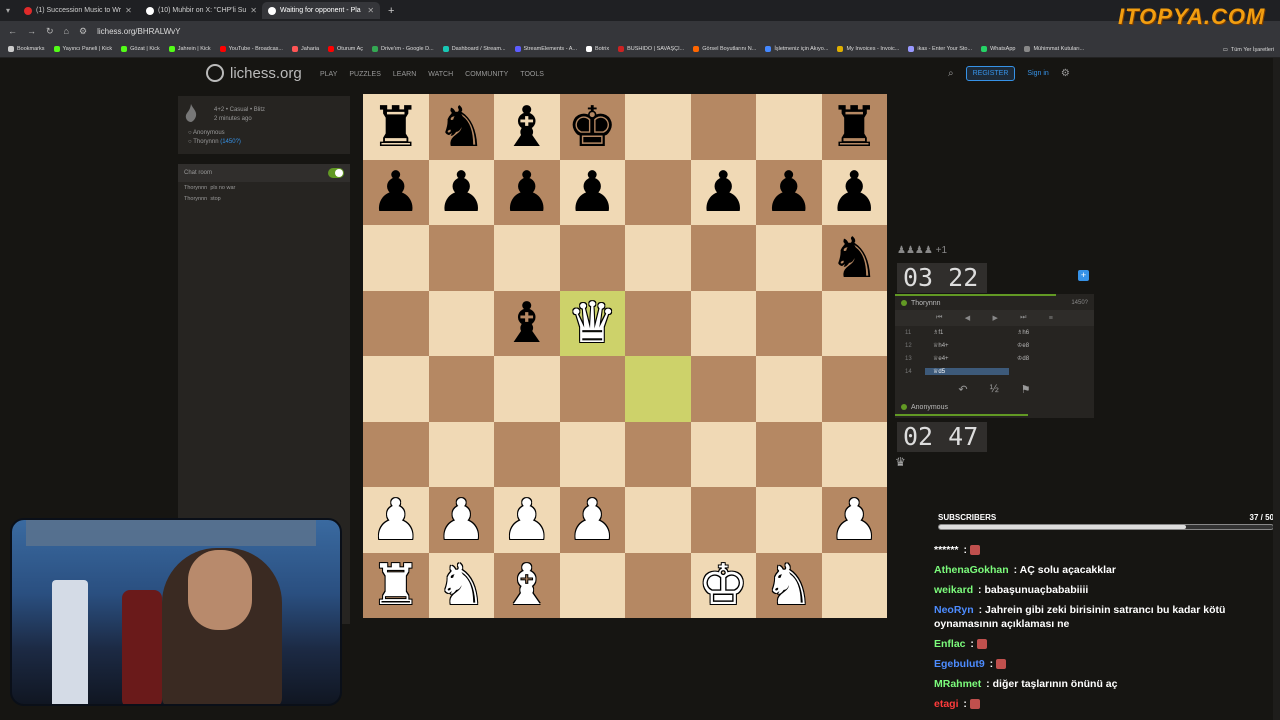 The height and width of the screenshot is (720, 1280). Describe the element at coordinates (592, 323) in the screenshot. I see `white-queen-piece: ♛` at that location.